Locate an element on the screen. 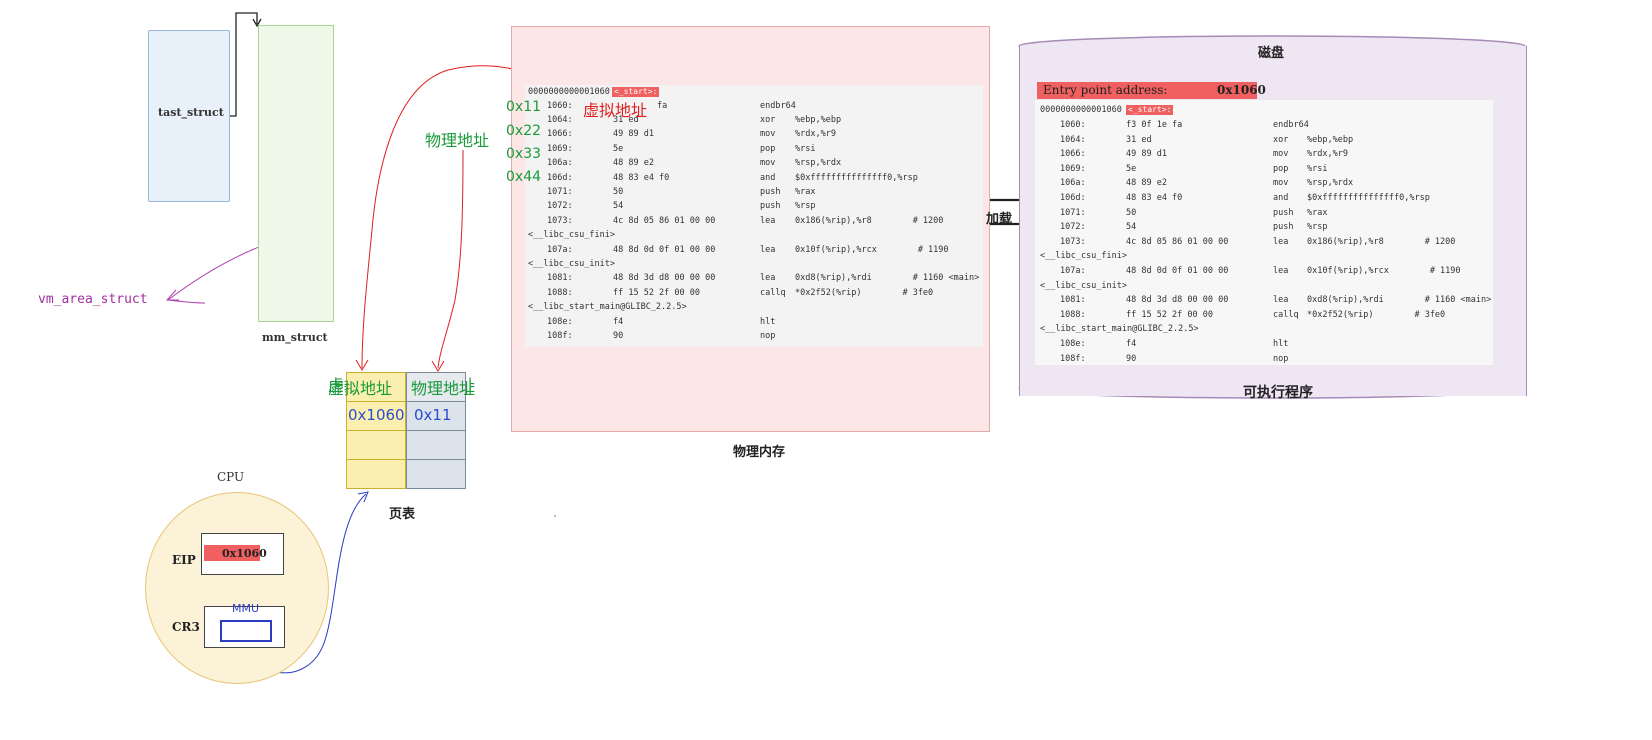 The width and height of the screenshot is (1652, 740). disk-line-h: f4 is located at coordinates (1131, 344).